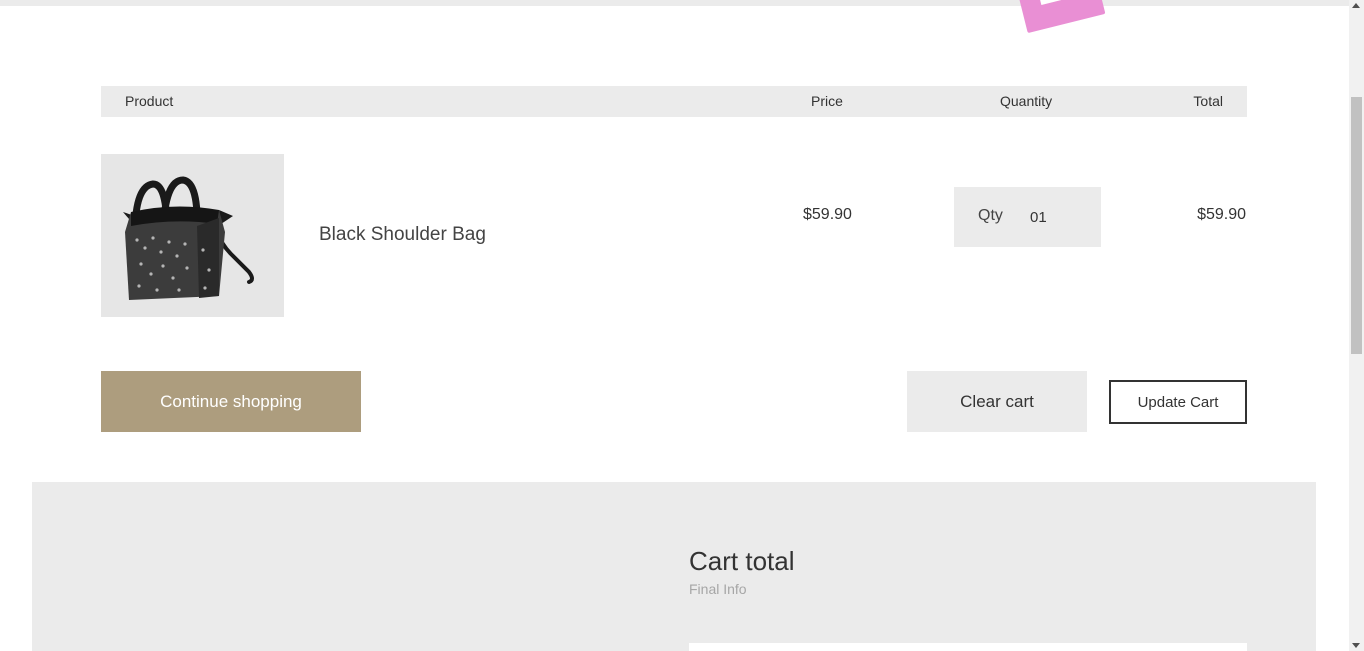  I want to click on cart-total-card, so click(968, 647).